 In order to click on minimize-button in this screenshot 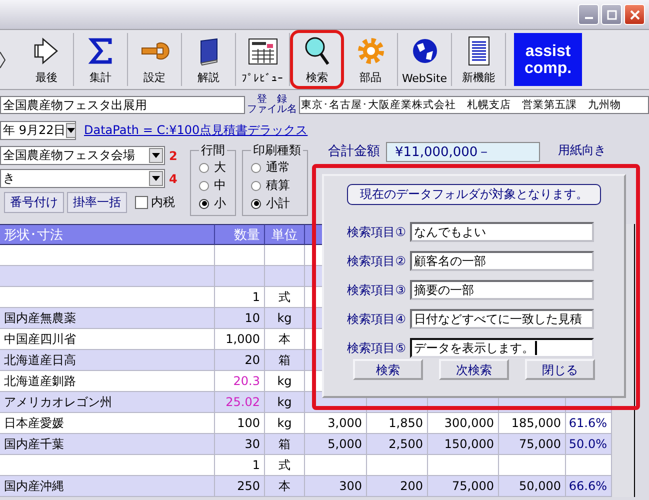, I will do `click(588, 14)`.